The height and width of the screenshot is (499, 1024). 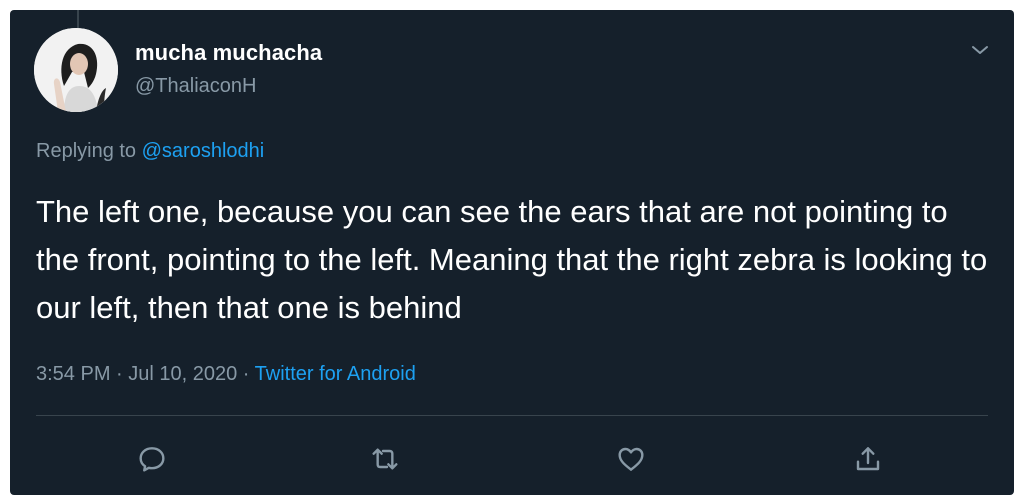 What do you see at coordinates (203, 151) in the screenshot?
I see `replying-to-link: @saroshlodhi` at bounding box center [203, 151].